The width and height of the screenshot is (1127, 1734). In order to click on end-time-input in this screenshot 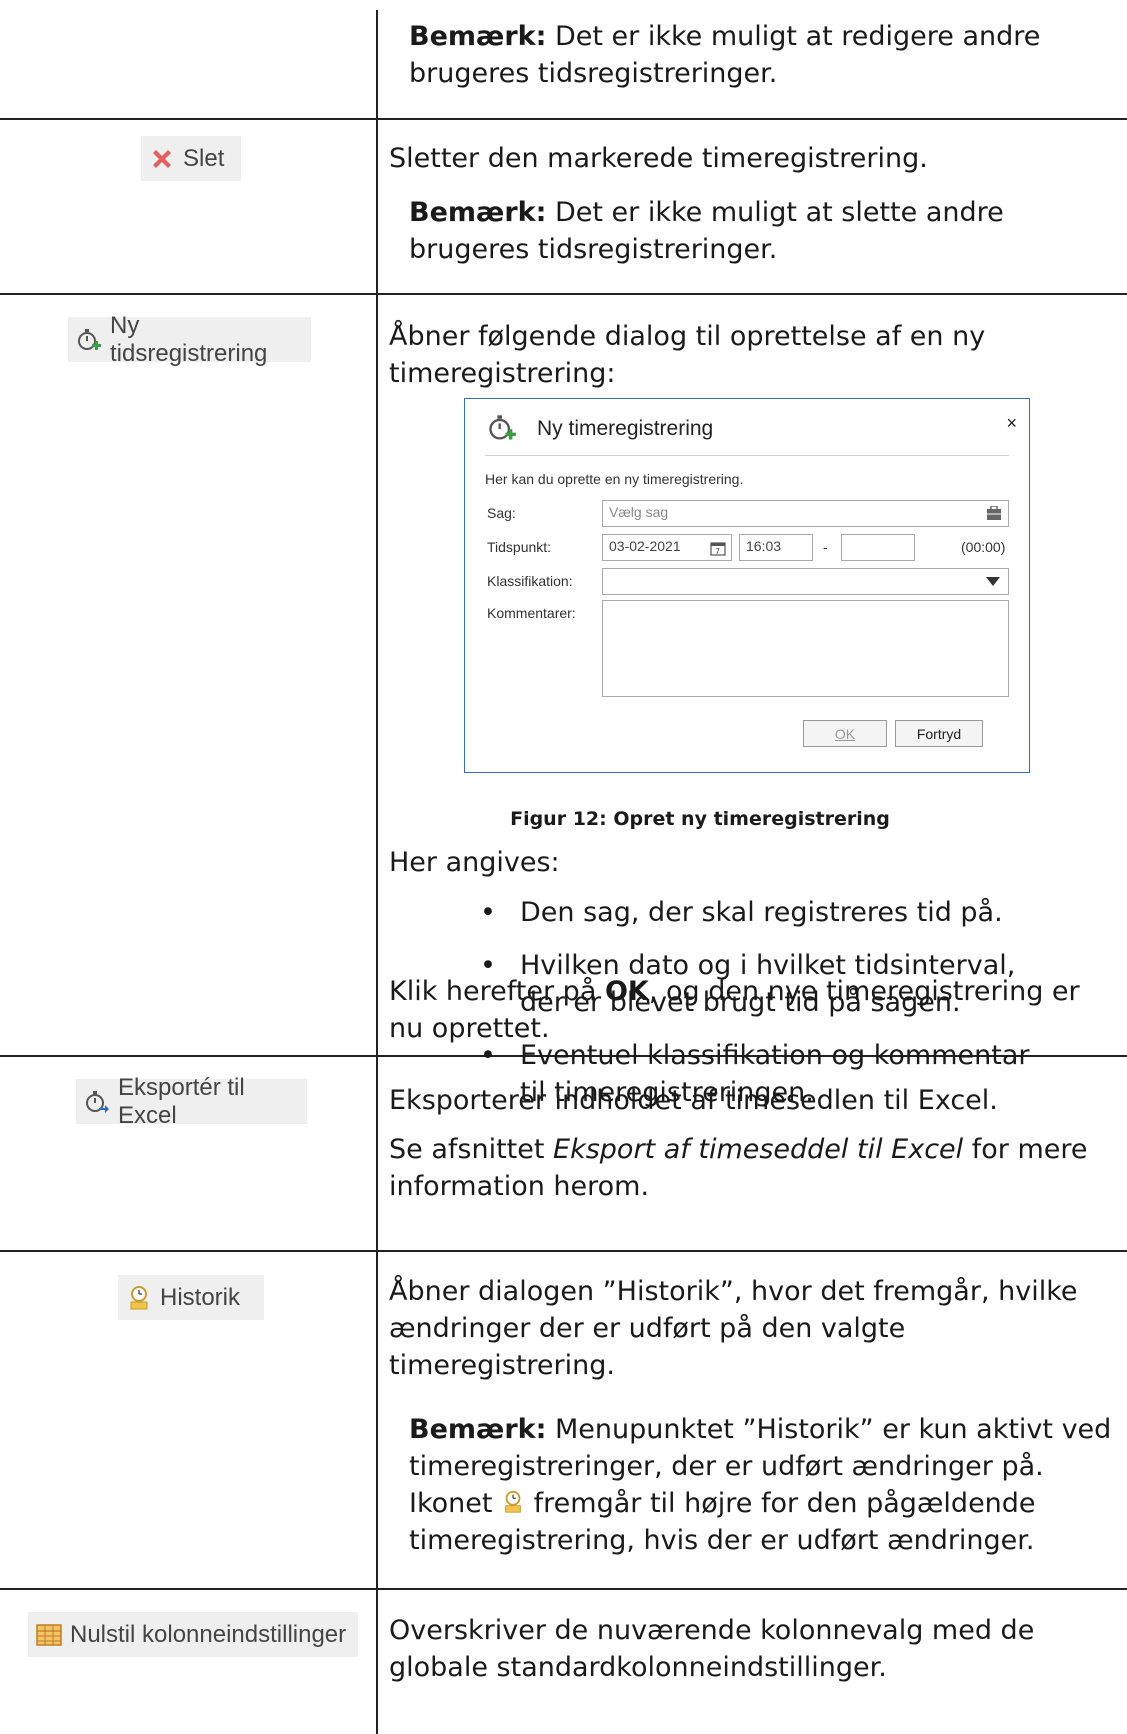, I will do `click(878, 547)`.